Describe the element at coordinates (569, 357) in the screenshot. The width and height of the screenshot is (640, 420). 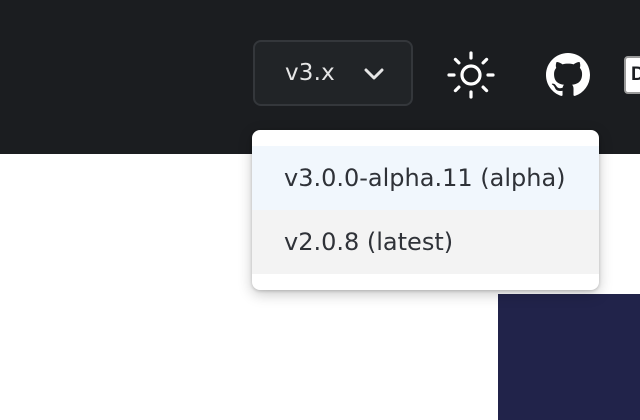
I see `content-hero-block` at that location.